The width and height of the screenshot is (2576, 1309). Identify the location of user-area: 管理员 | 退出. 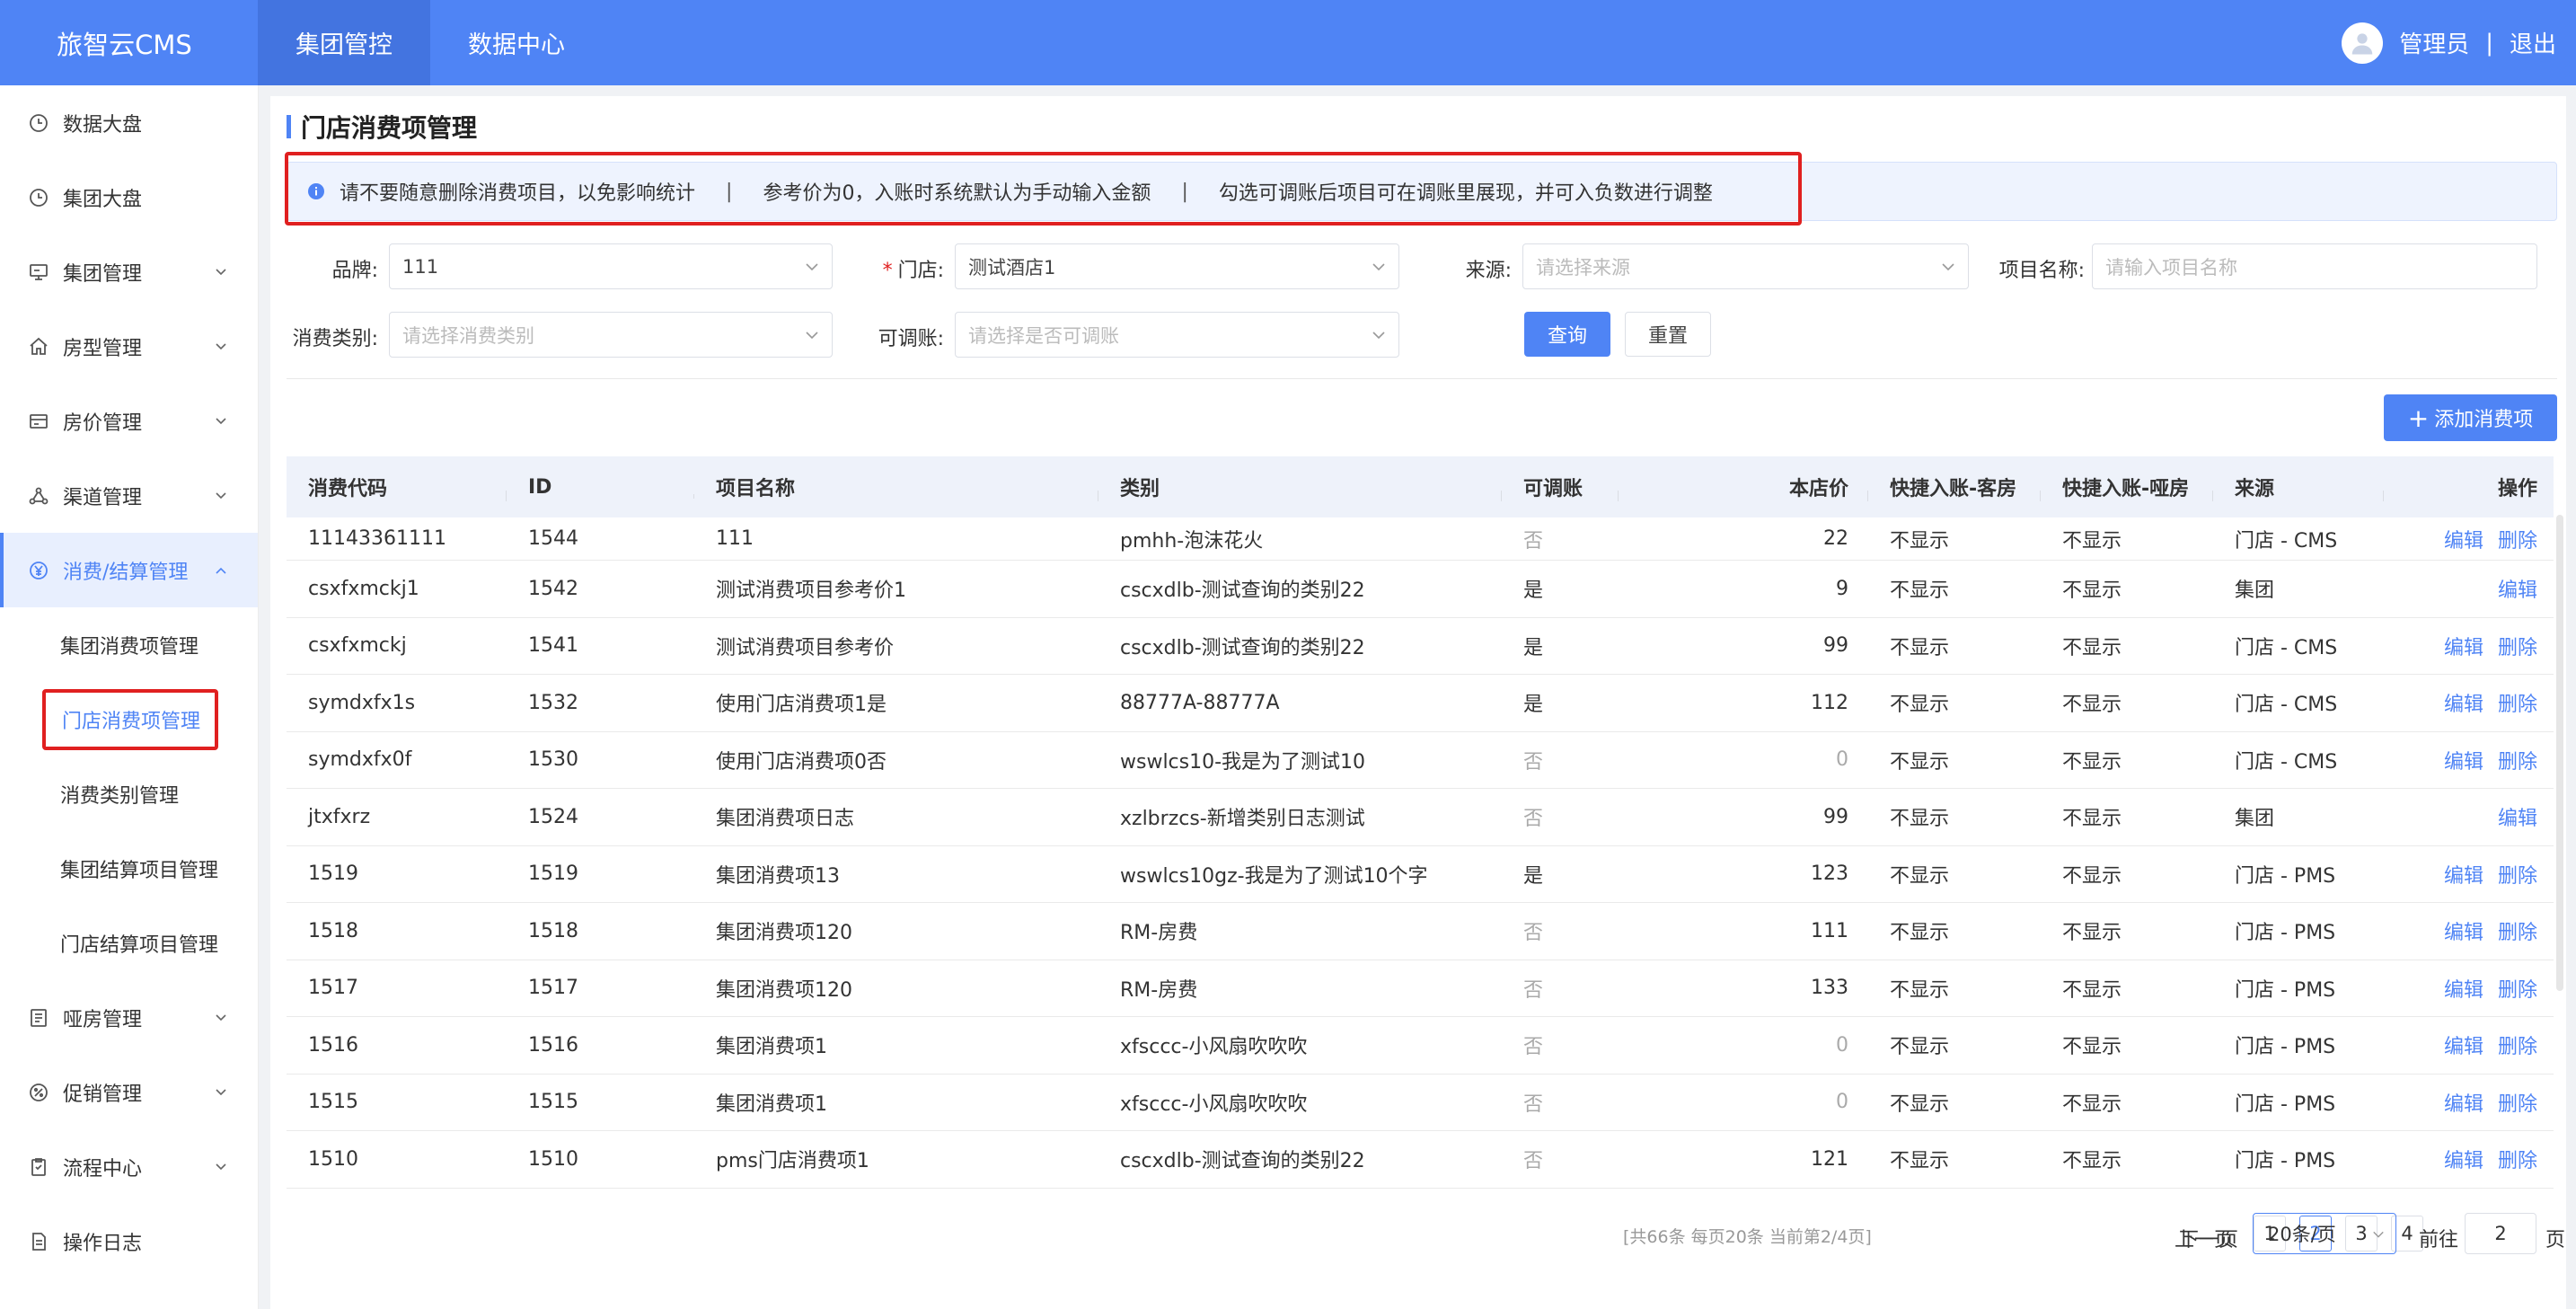
(2459, 43).